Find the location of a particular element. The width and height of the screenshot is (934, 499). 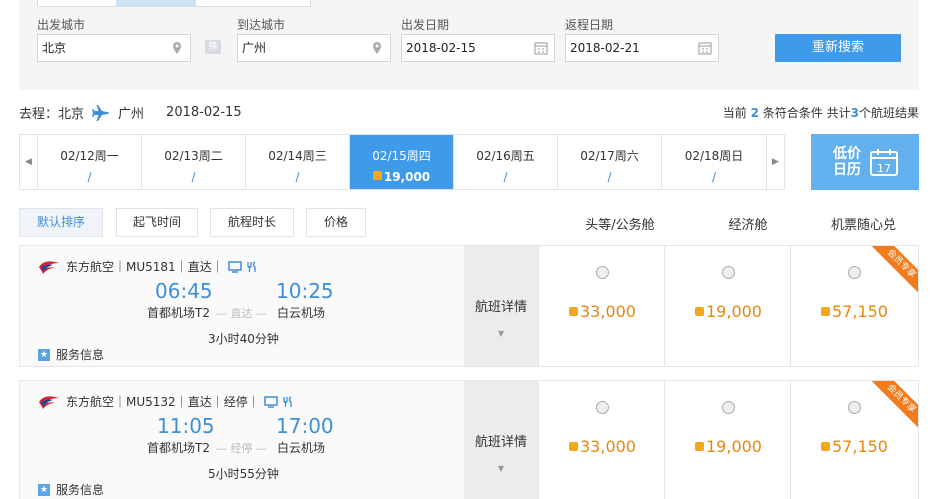

column-flex: 机票随心兑 is located at coordinates (863, 225).